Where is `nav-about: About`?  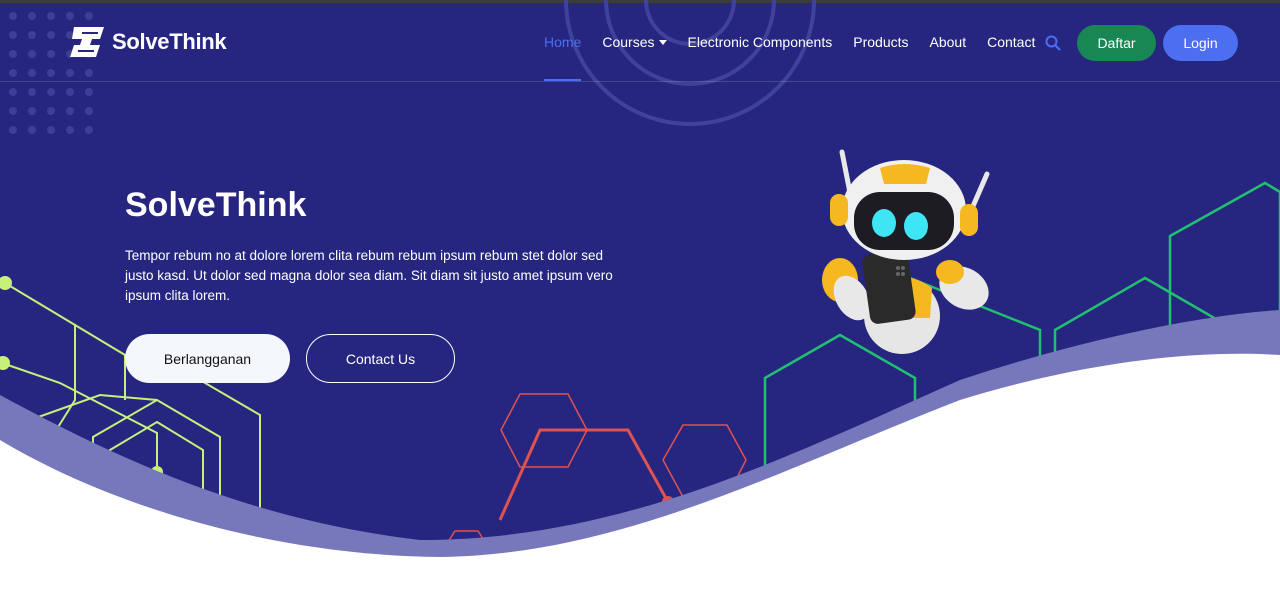 nav-about: About is located at coordinates (948, 42).